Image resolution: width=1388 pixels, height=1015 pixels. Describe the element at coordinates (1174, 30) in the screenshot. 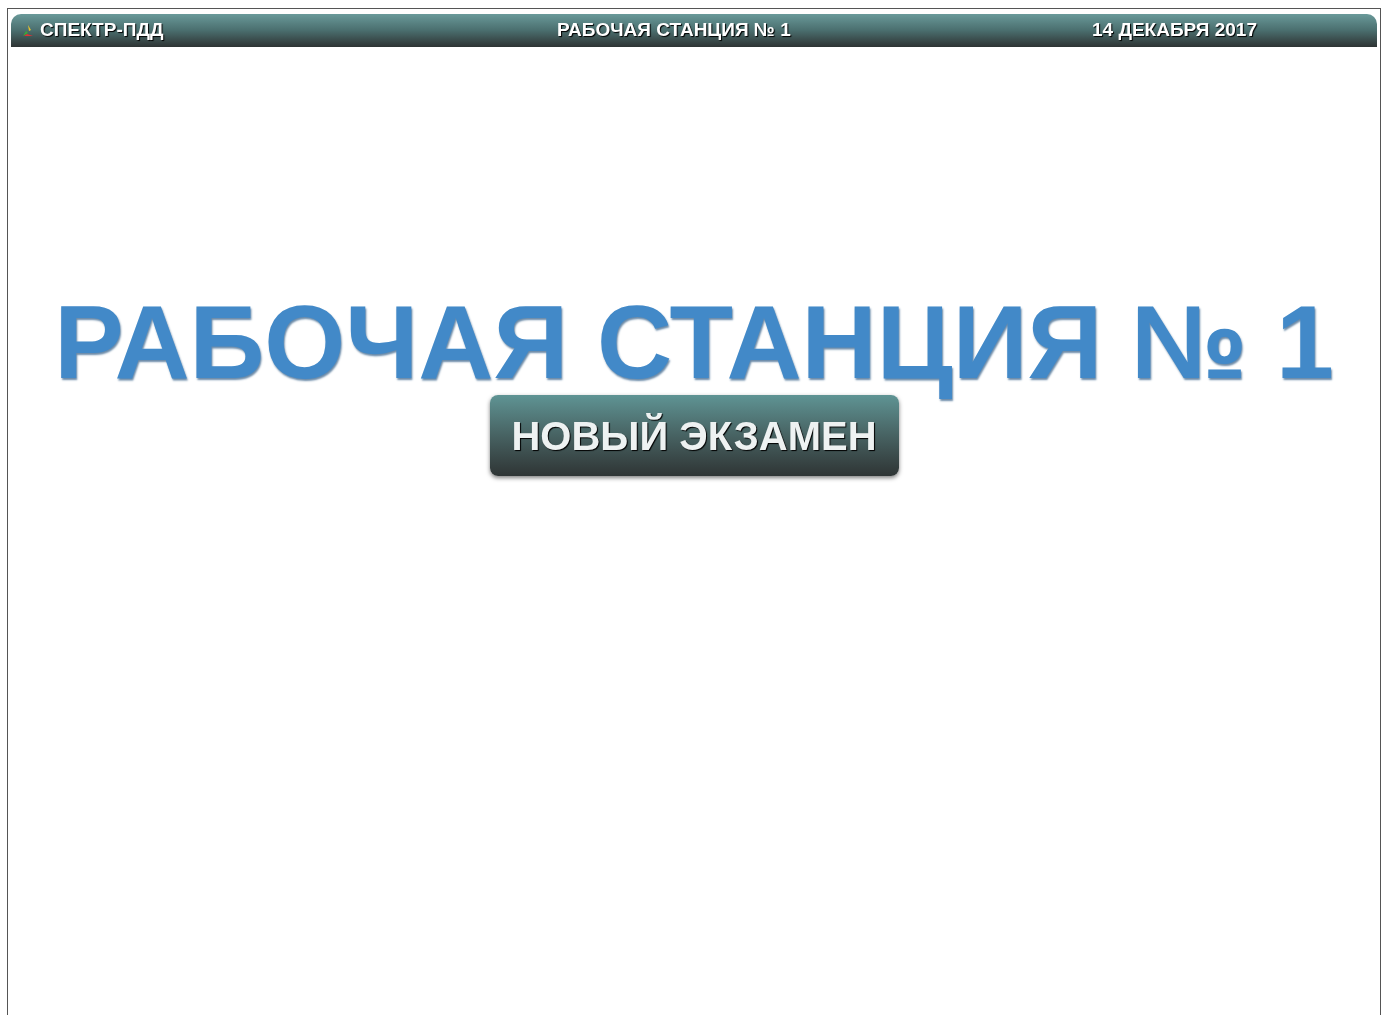

I see `date-label: 14 ДЕКАБРЯ 2017` at that location.